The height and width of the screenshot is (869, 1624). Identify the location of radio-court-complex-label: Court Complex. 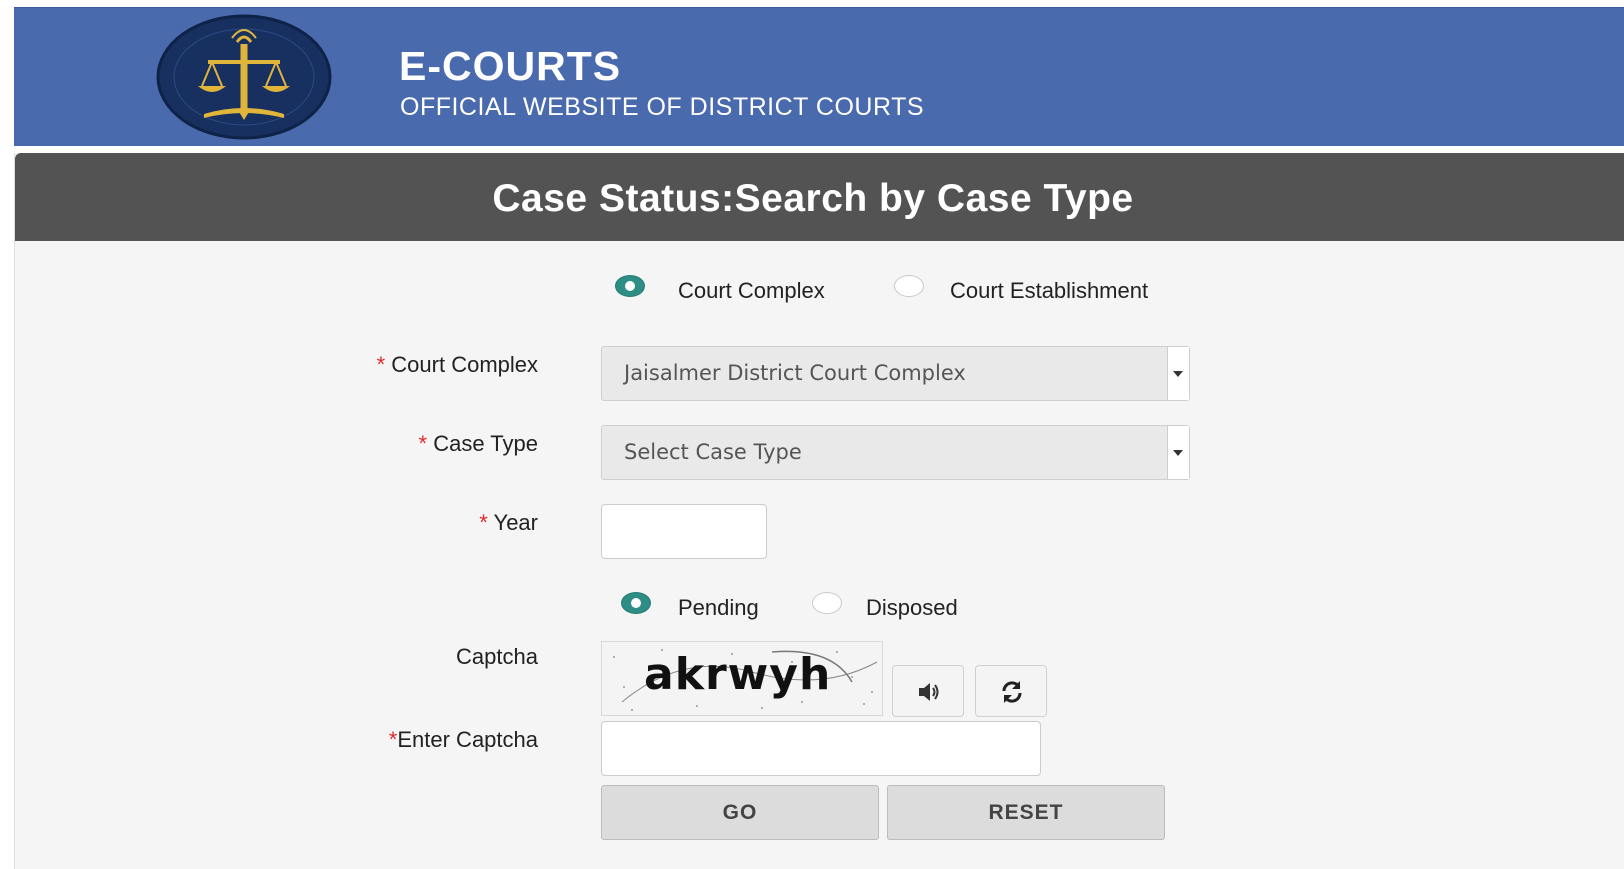
(751, 291).